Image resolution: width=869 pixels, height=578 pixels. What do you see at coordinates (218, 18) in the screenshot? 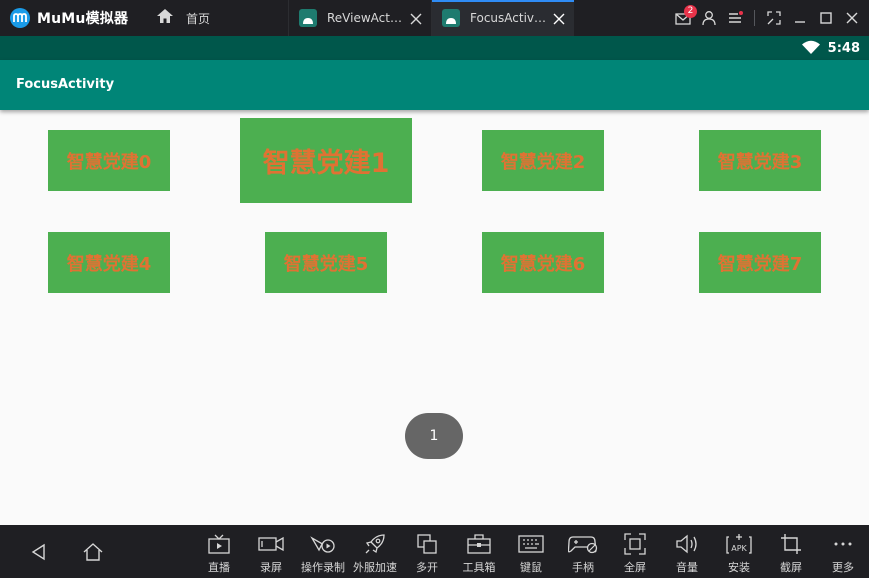
I see `tab-home: 首页` at bounding box center [218, 18].